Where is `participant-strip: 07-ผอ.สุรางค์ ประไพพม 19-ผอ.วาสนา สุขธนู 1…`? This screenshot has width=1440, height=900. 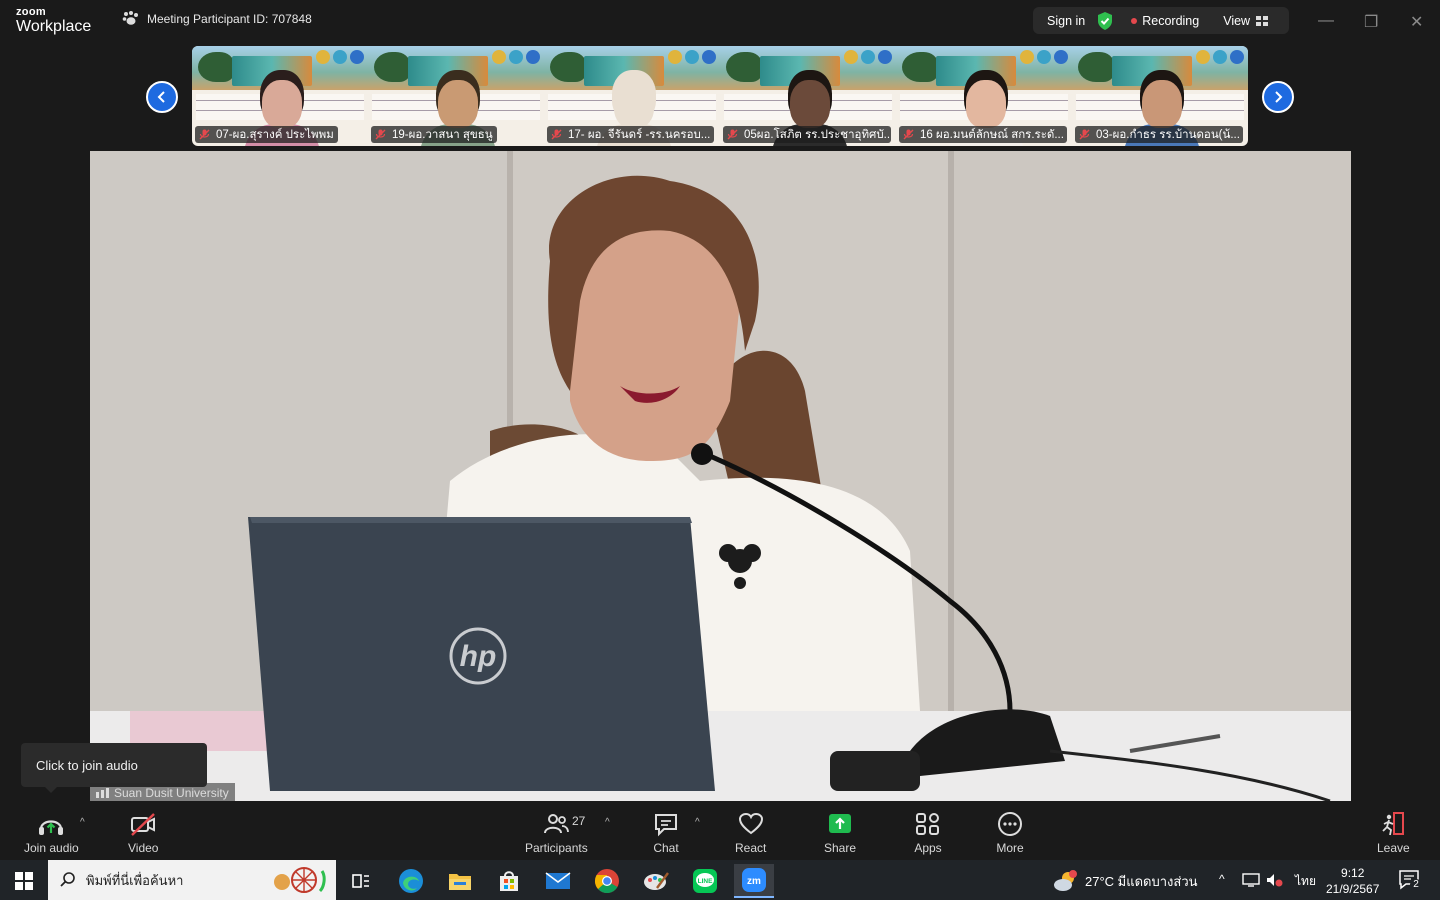 participant-strip: 07-ผอ.สุรางค์ ประไพพม 19-ผอ.วาสนา สุขธนู 1… is located at coordinates (720, 96).